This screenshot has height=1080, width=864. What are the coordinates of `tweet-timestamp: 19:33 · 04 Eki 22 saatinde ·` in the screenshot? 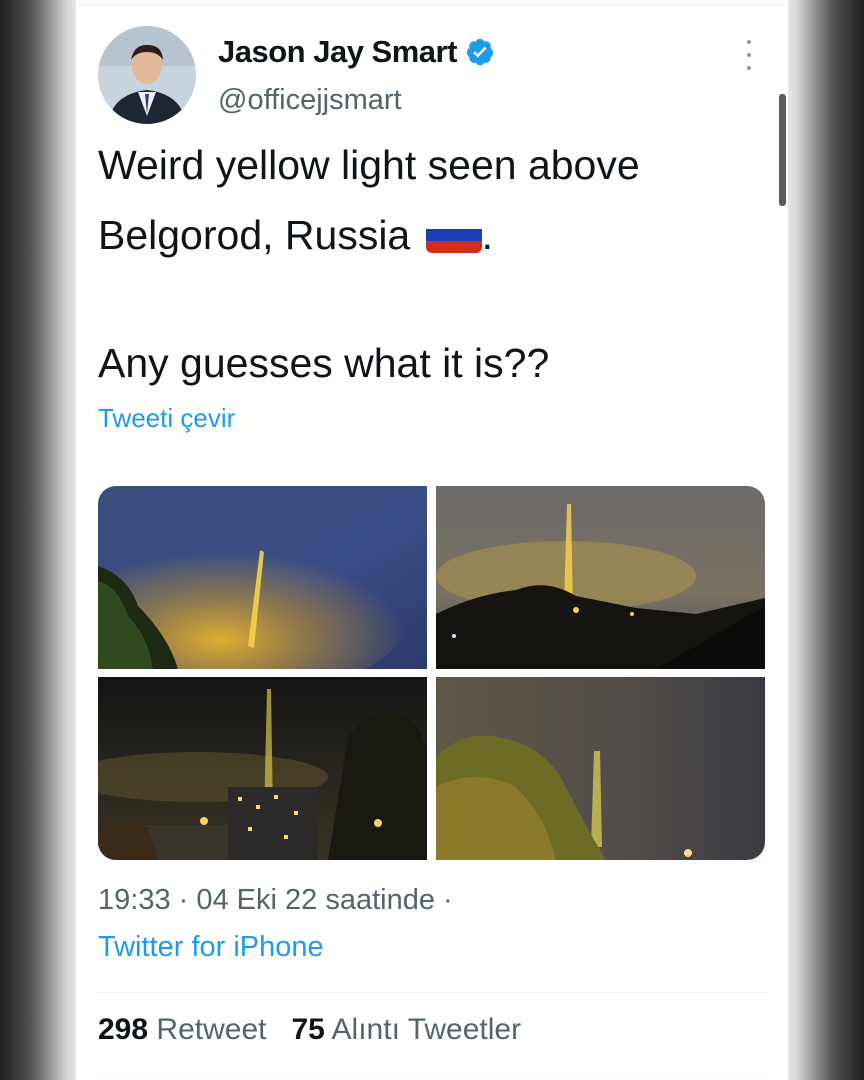 It's located at (275, 900).